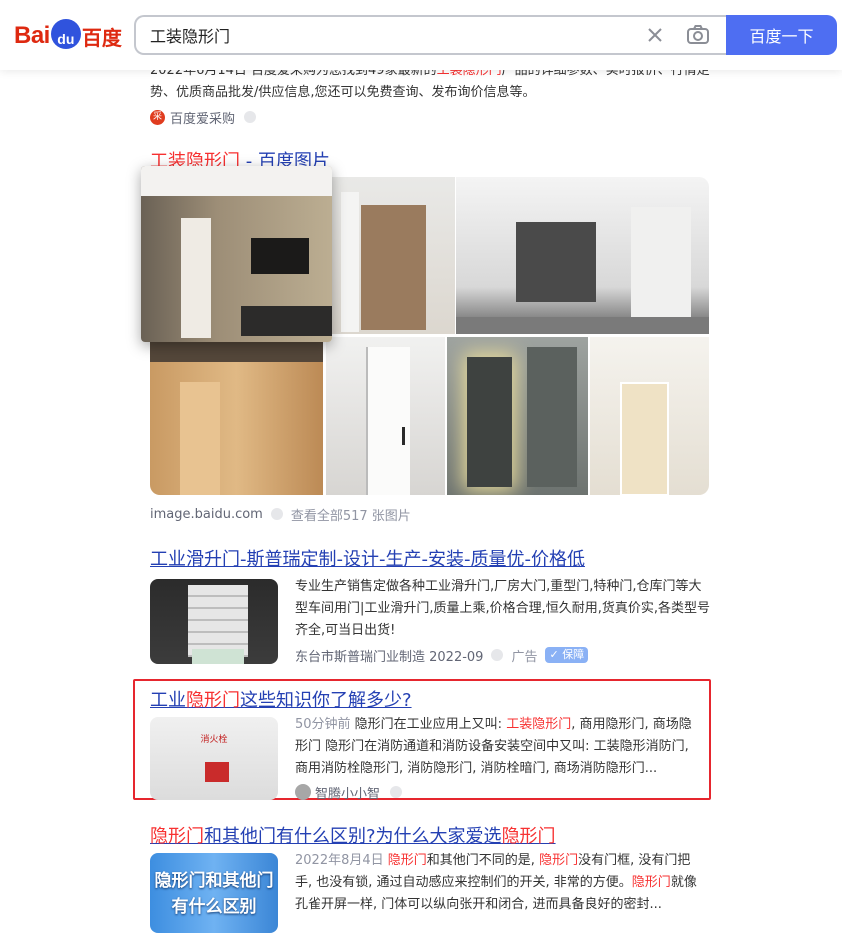 The image size is (842, 933). Describe the element at coordinates (389, 655) in the screenshot. I see `source-name: 东台市斯普瑞门业制造 2022-09` at that location.